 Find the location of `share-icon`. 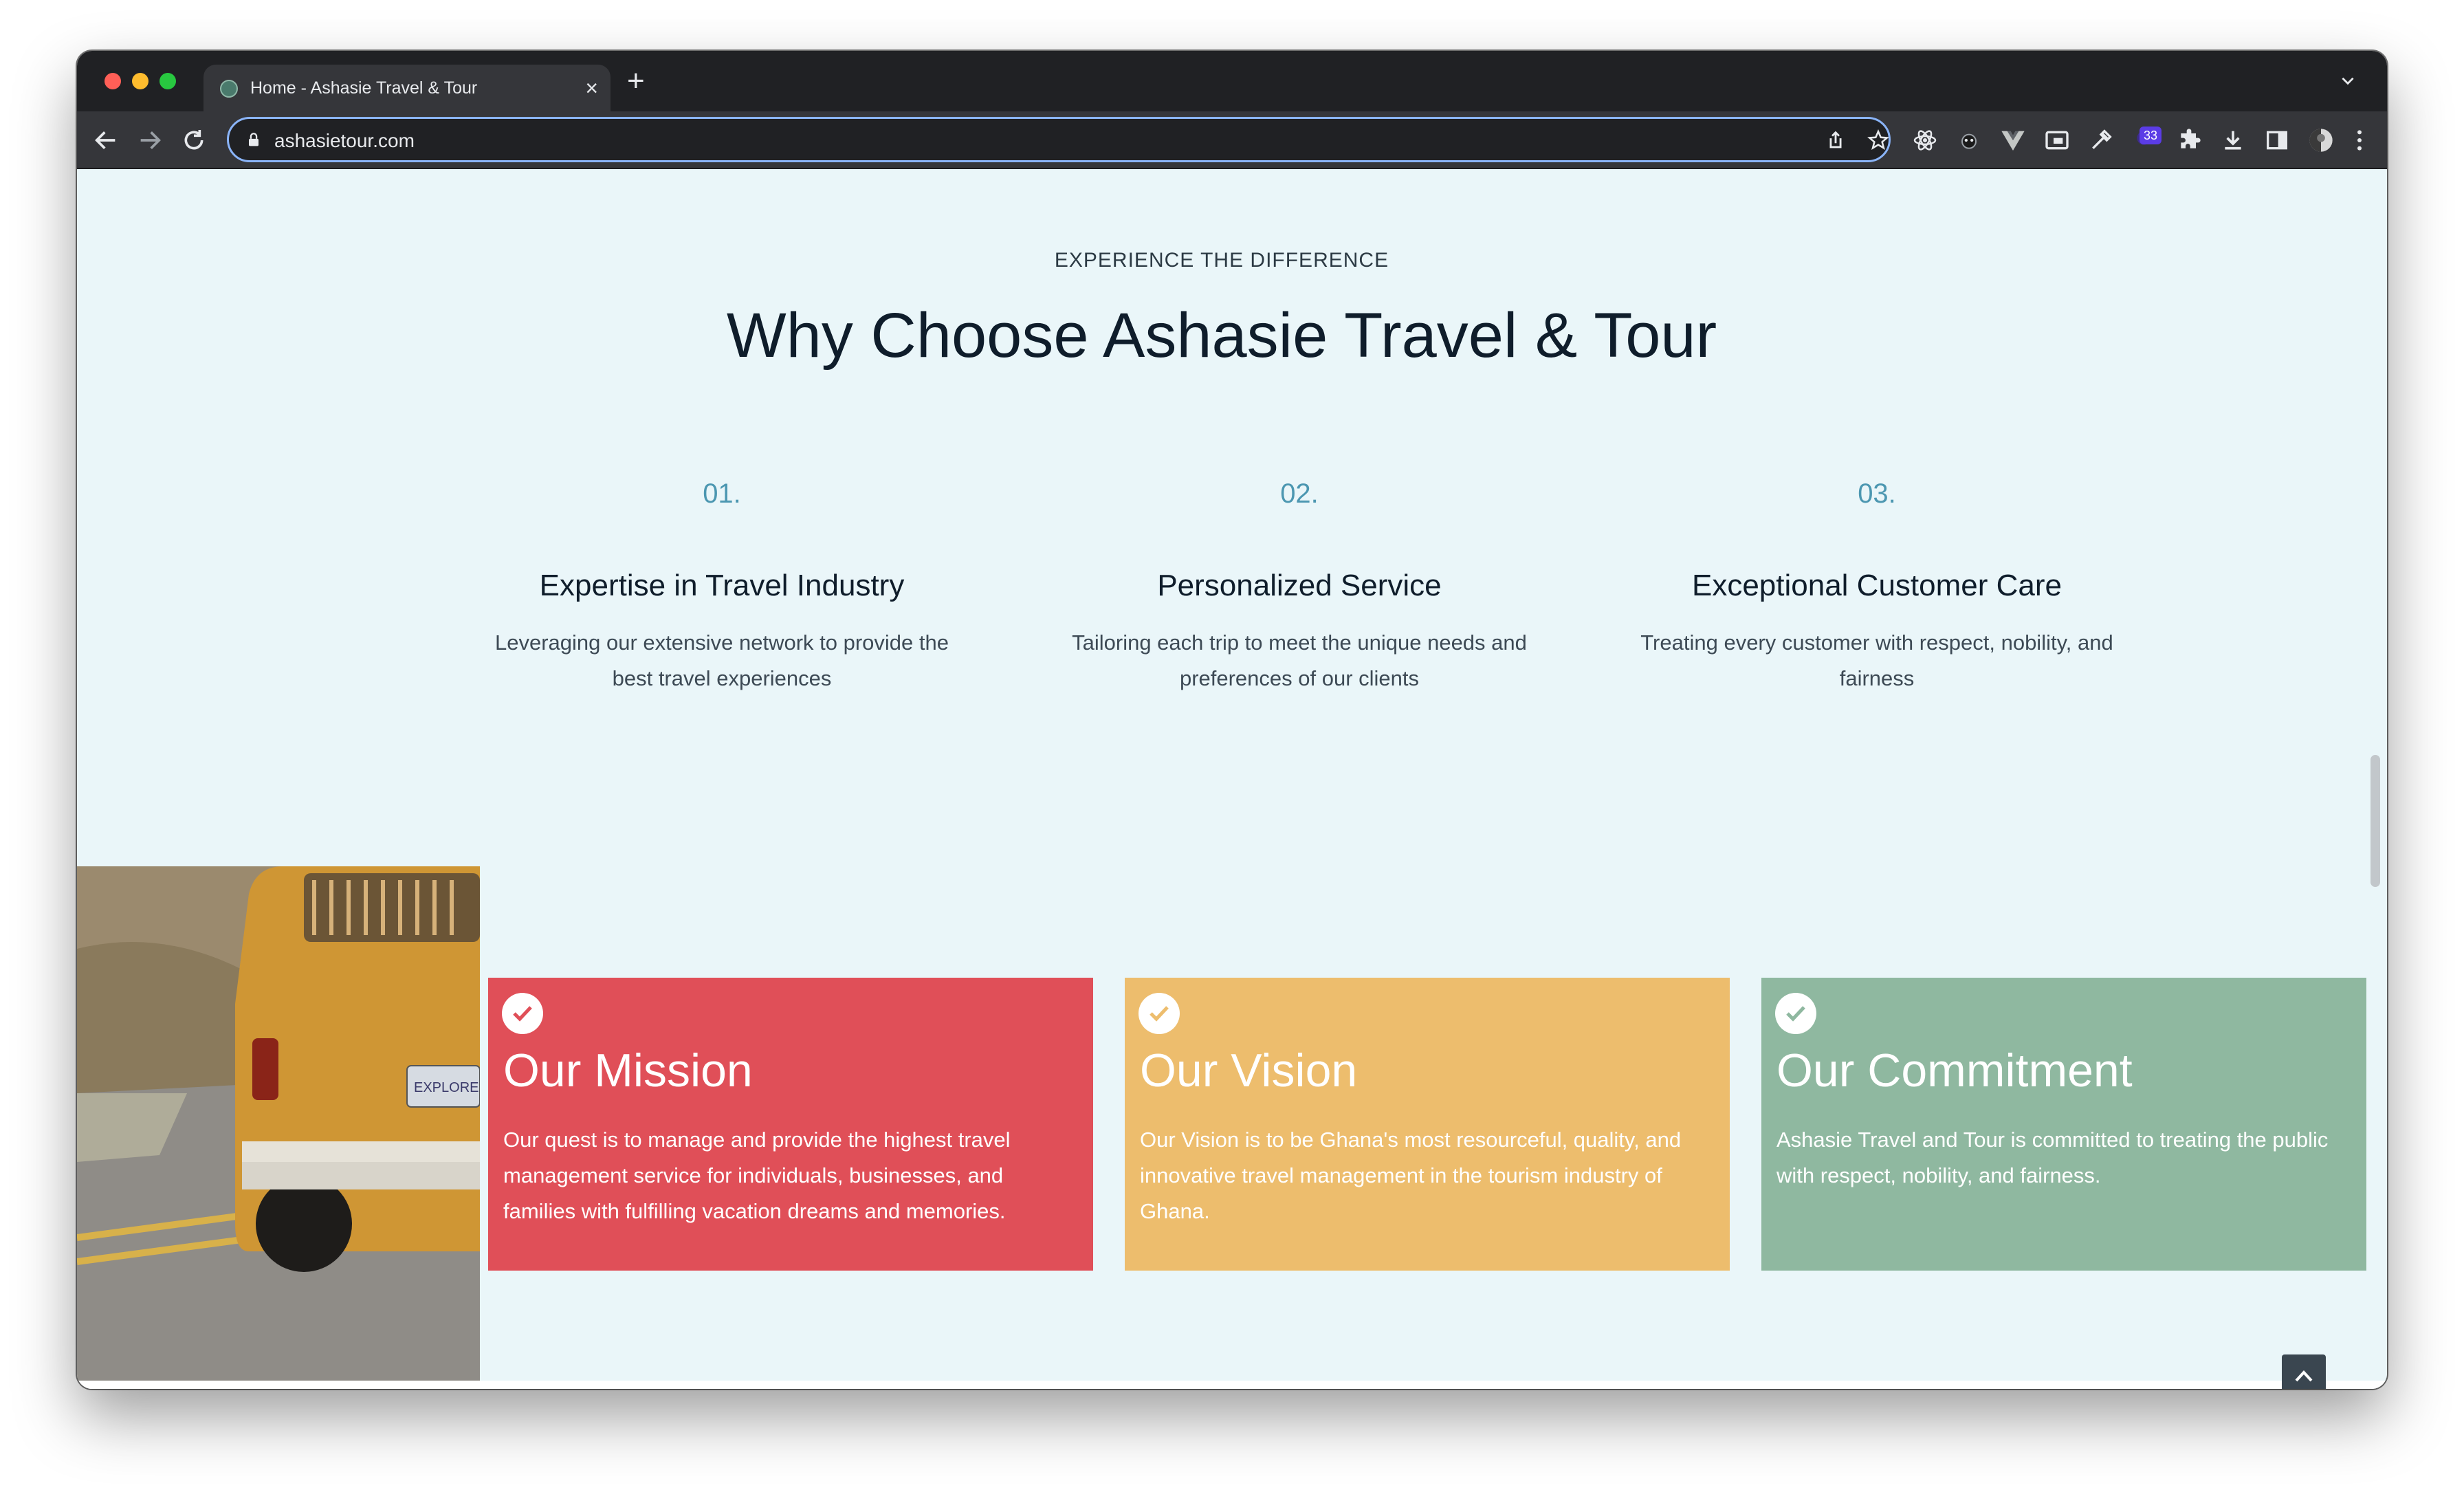

share-icon is located at coordinates (1835, 140).